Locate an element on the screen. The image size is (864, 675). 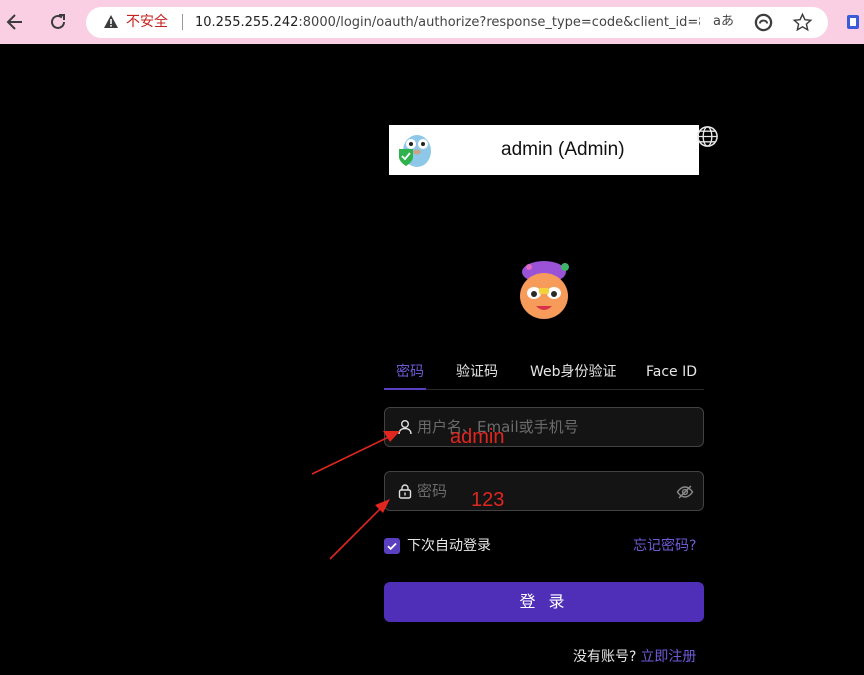
account-name: admin (Admin) is located at coordinates (563, 149).